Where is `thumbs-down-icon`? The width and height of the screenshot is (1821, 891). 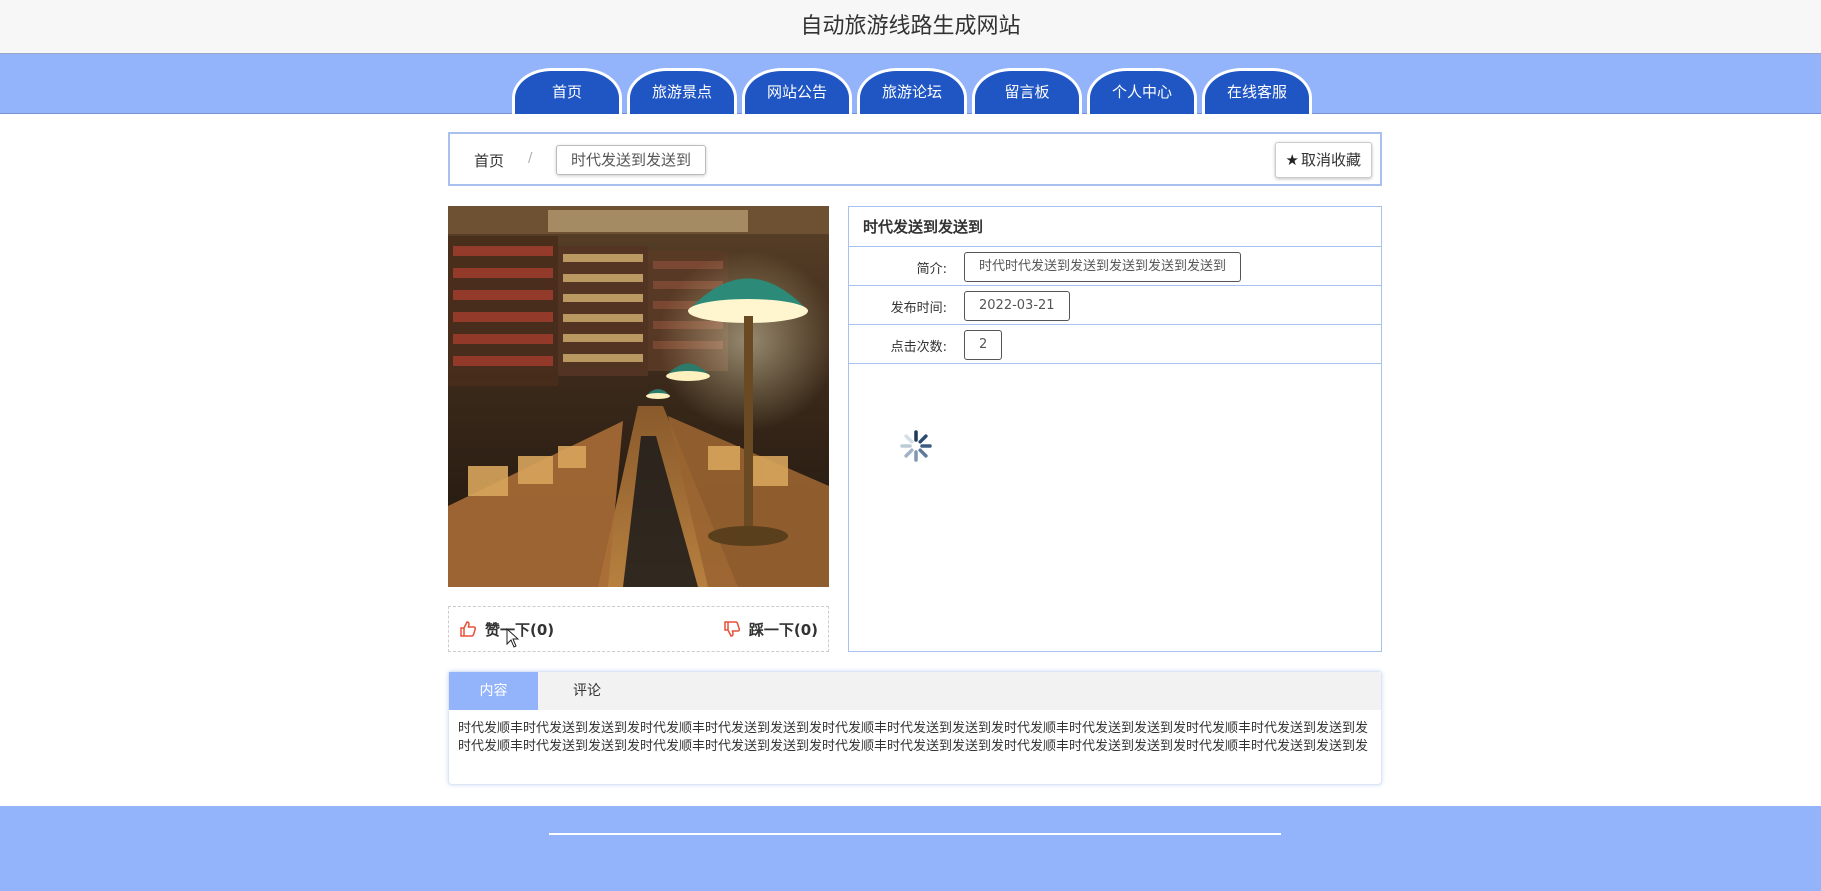
thumbs-down-icon is located at coordinates (732, 629).